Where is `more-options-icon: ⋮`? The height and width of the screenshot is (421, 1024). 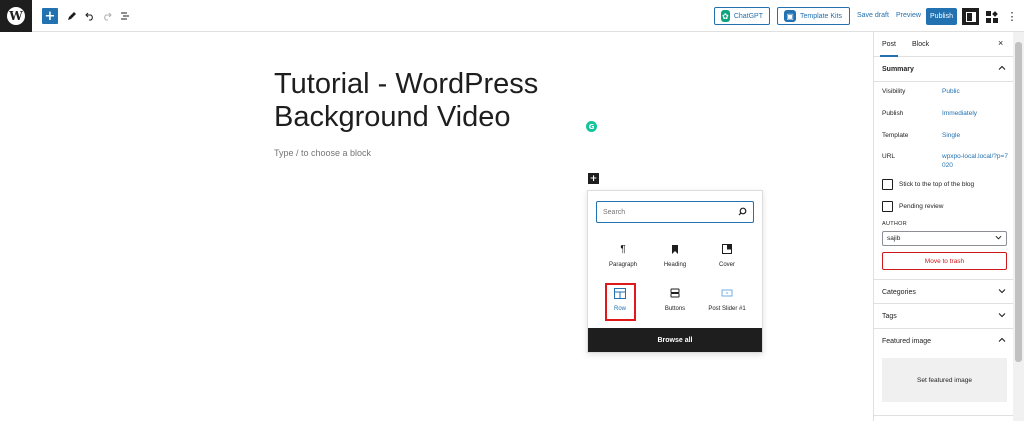 more-options-icon: ⋮ is located at coordinates (1012, 16).